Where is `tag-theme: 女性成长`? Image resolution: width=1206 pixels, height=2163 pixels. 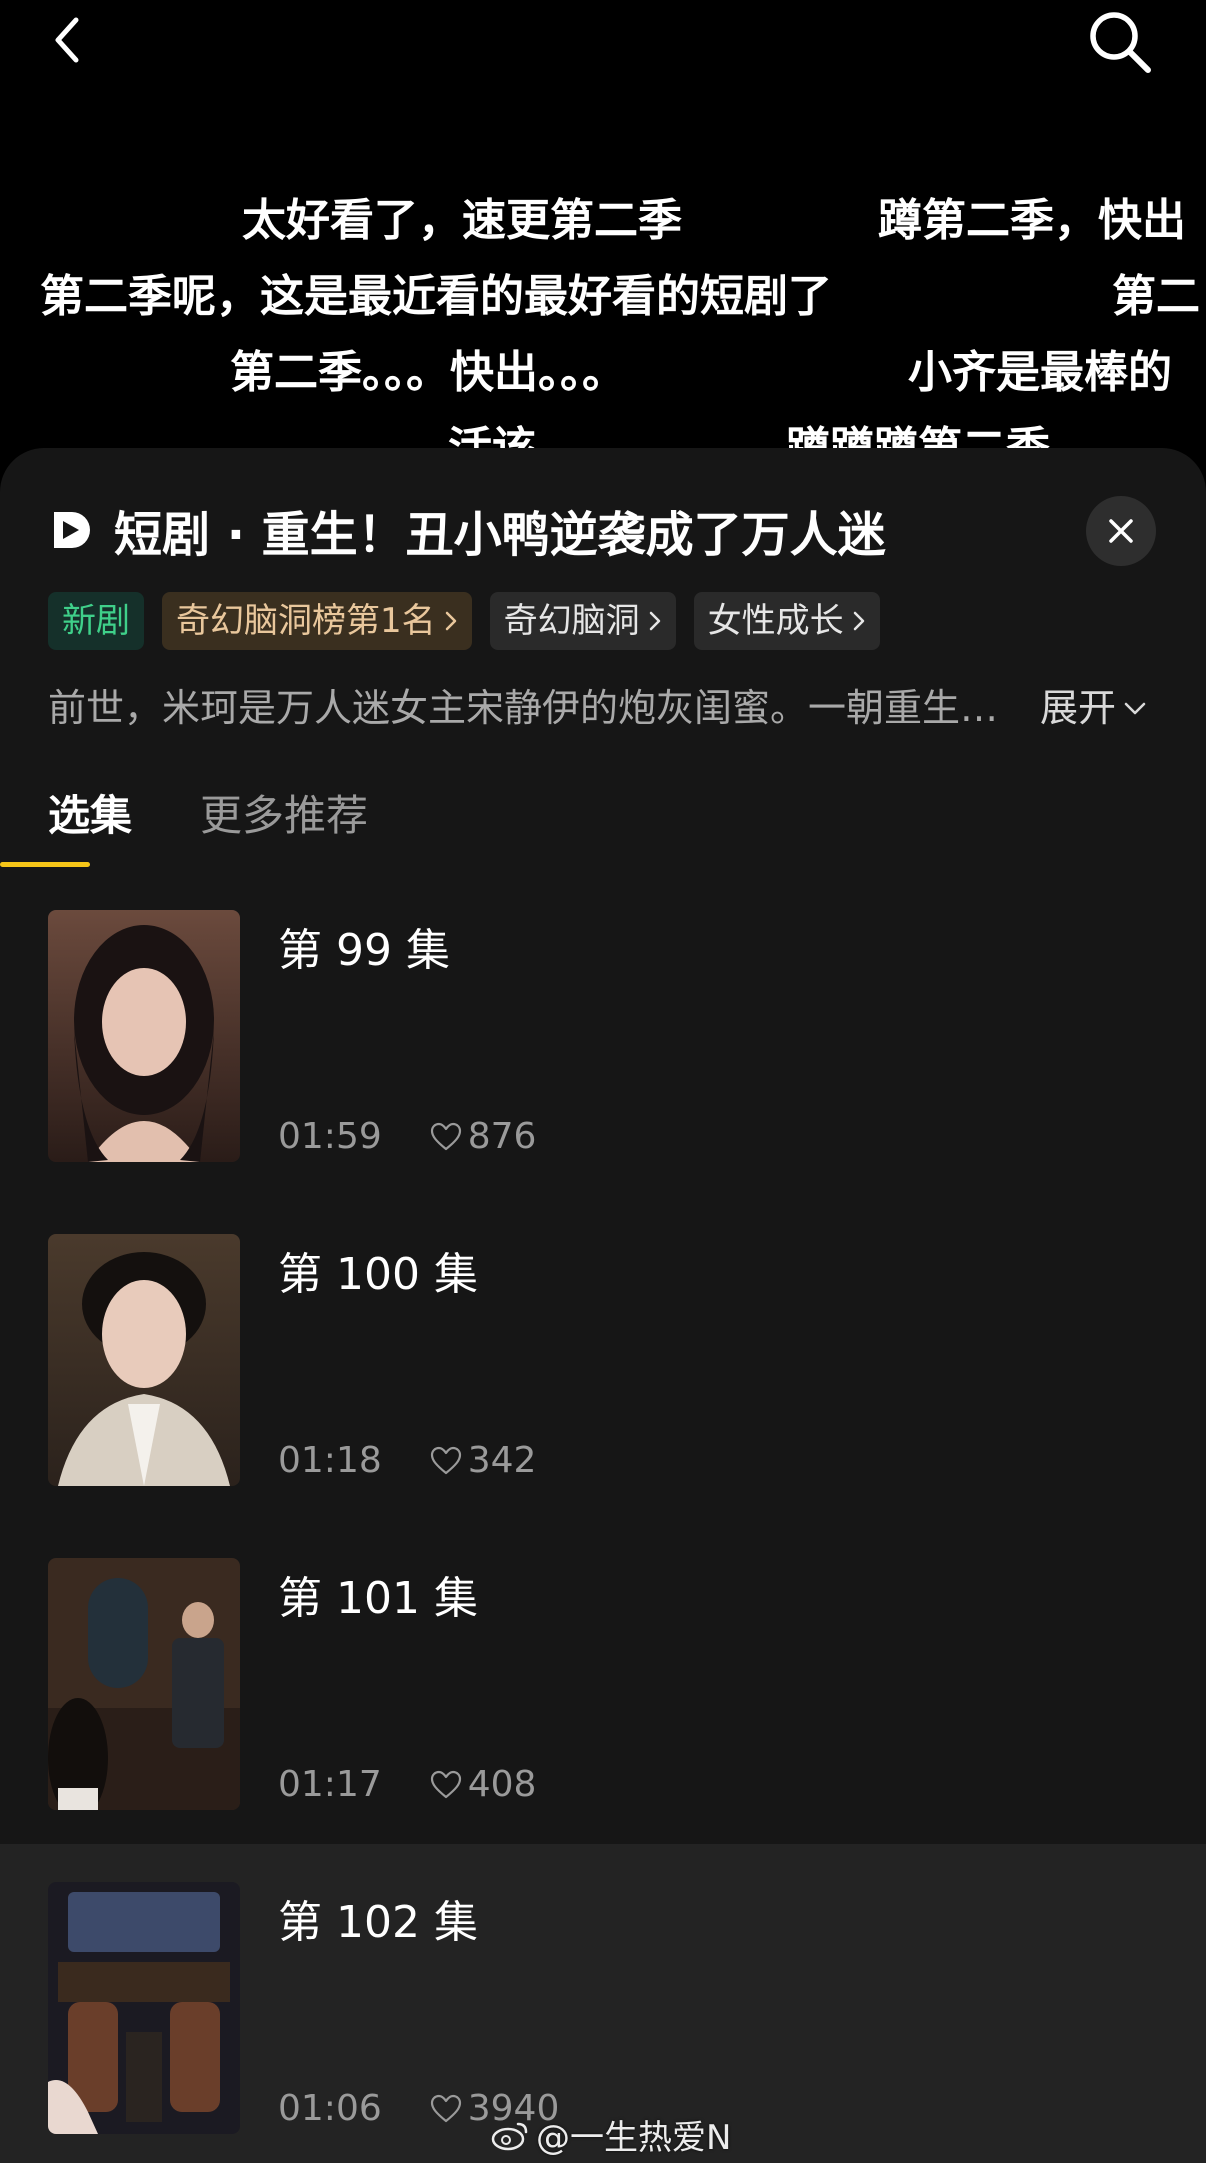
tag-theme: 女性成长 is located at coordinates (786, 621).